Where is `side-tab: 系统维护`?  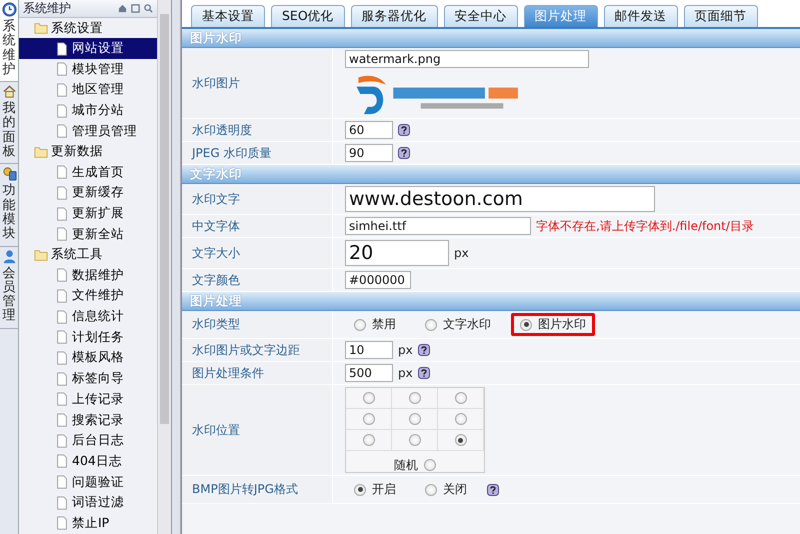
side-tab: 系统维护 is located at coordinates (9, 41).